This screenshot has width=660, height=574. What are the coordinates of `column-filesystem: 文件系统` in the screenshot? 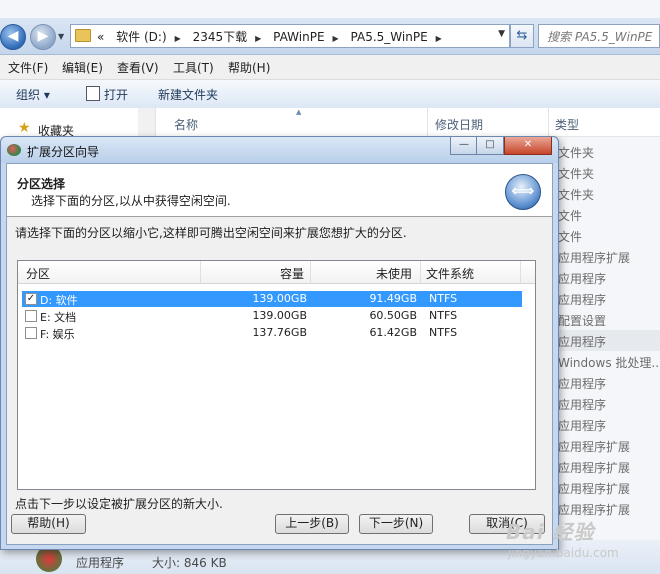 It's located at (450, 273).